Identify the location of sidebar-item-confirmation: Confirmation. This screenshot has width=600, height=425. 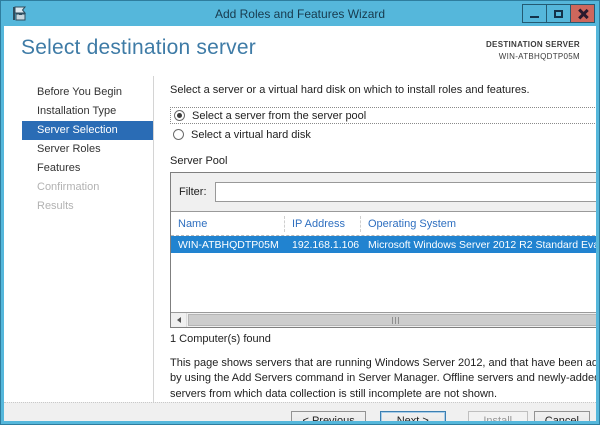
(68, 187).